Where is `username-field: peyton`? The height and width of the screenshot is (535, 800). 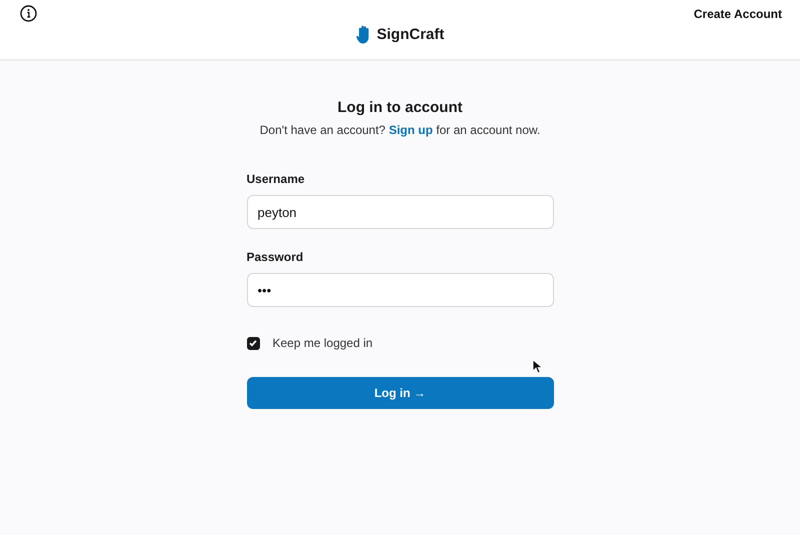
username-field: peyton is located at coordinates (400, 212).